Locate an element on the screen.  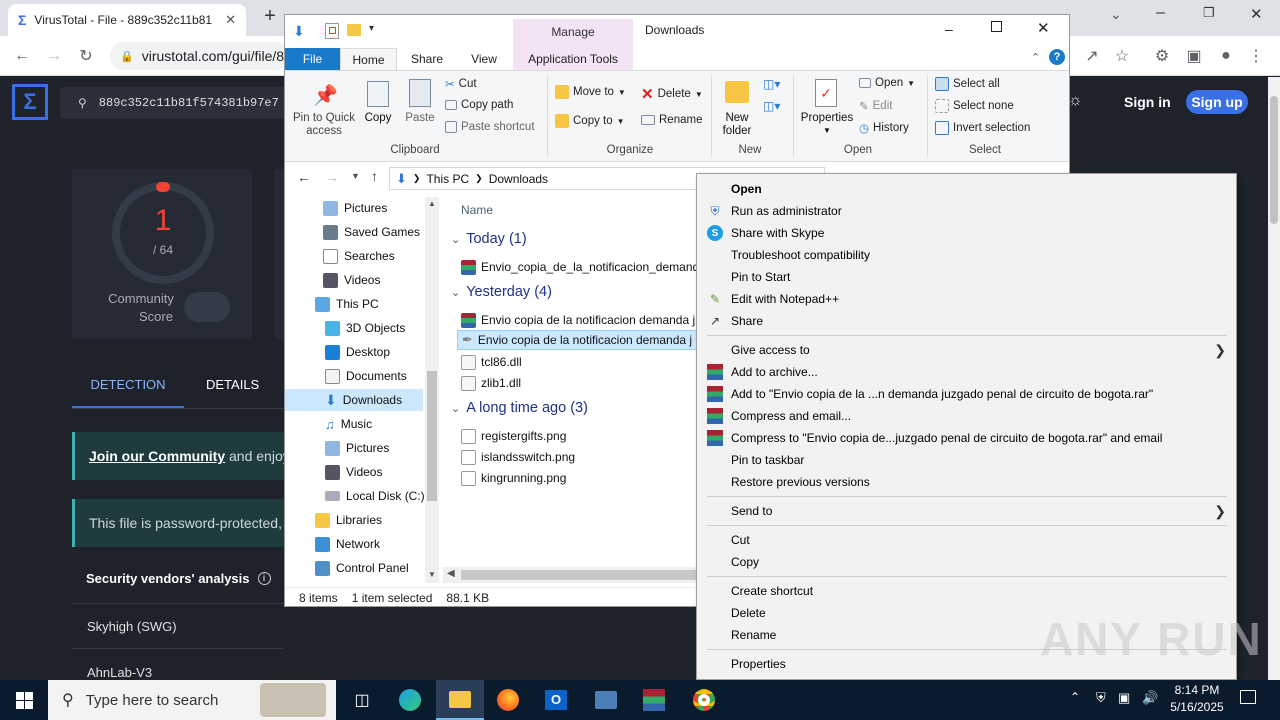
nav-item-videos: Videos is located at coordinates (351, 280).